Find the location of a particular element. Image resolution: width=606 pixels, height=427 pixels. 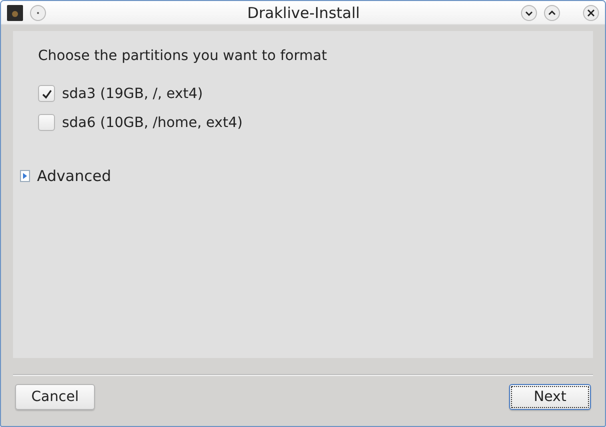

minimize-button is located at coordinates (529, 12).